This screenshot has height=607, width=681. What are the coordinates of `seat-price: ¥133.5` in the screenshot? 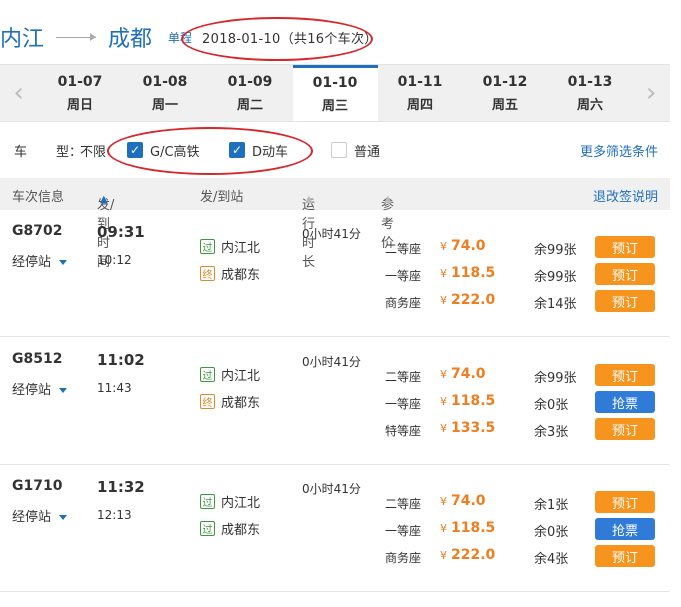 It's located at (468, 428).